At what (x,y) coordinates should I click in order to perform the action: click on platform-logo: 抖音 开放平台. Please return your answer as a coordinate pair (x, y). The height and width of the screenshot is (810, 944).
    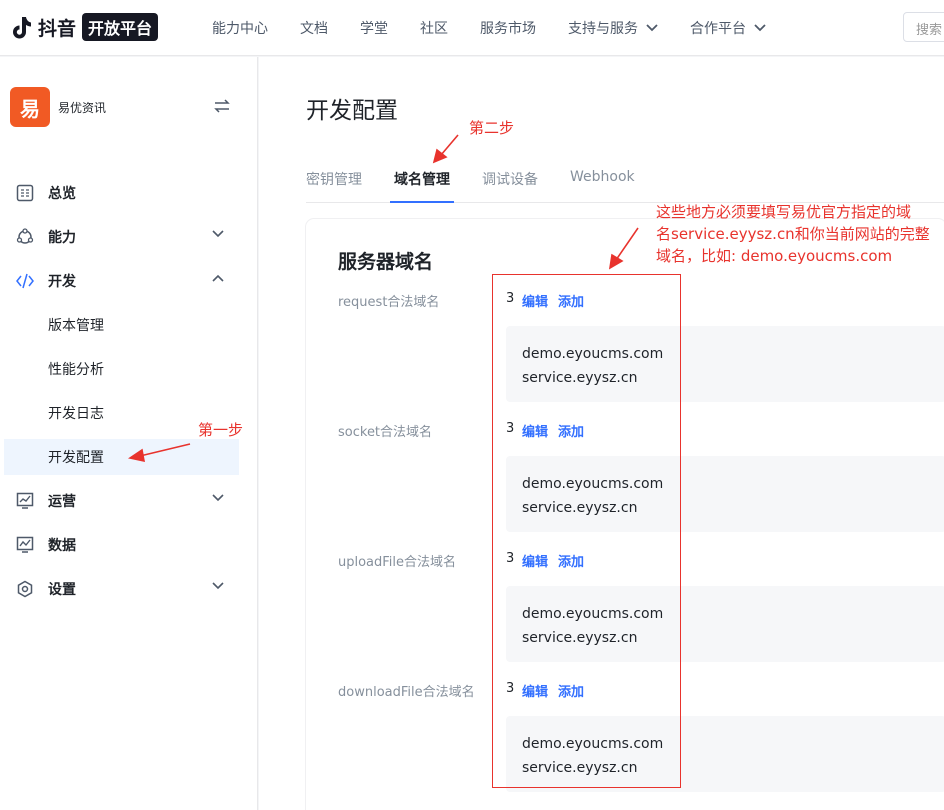
    Looking at the image, I should click on (83, 27).